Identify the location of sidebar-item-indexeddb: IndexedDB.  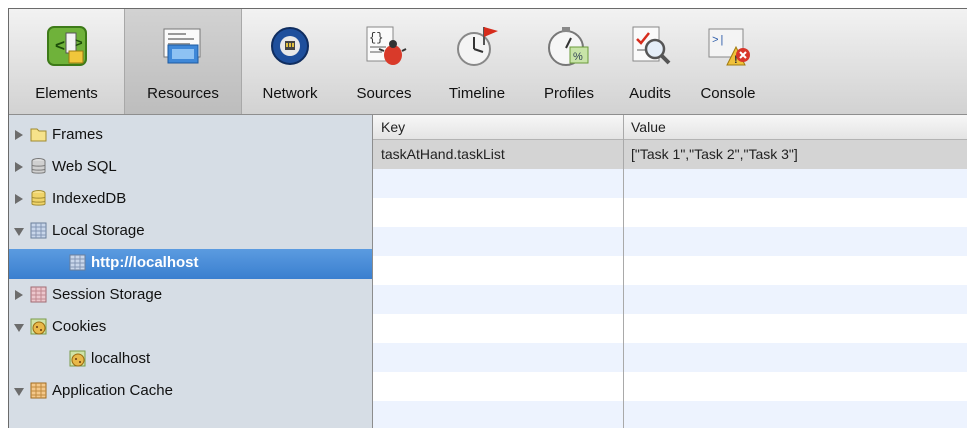
(190, 200).